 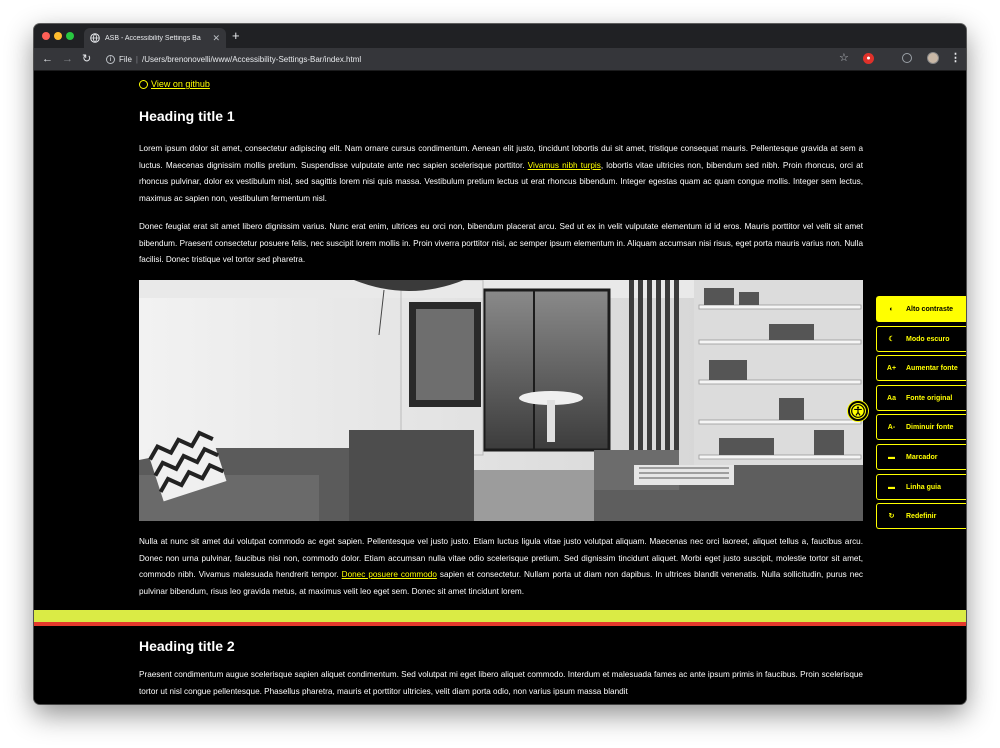 I want to click on info-icon: i, so click(x=110, y=59).